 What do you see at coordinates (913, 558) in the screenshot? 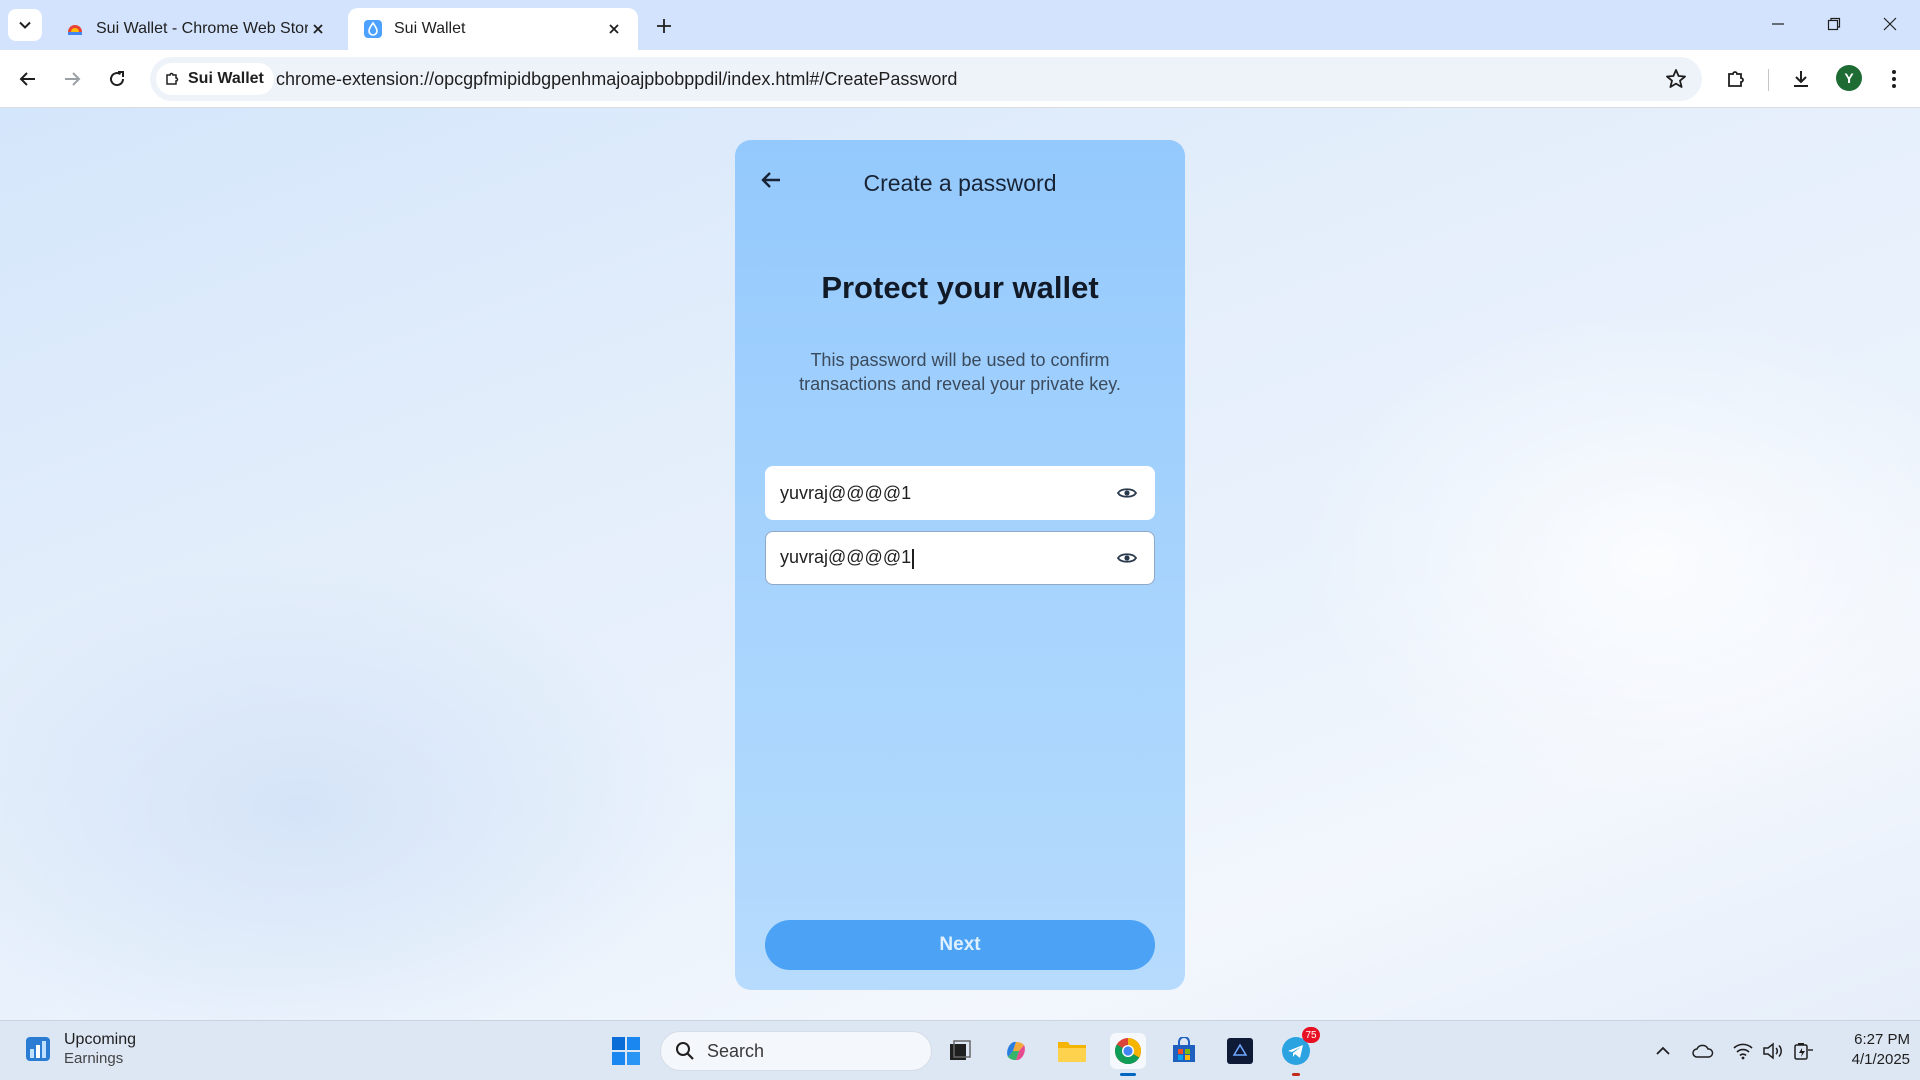
I see `text-caret` at bounding box center [913, 558].